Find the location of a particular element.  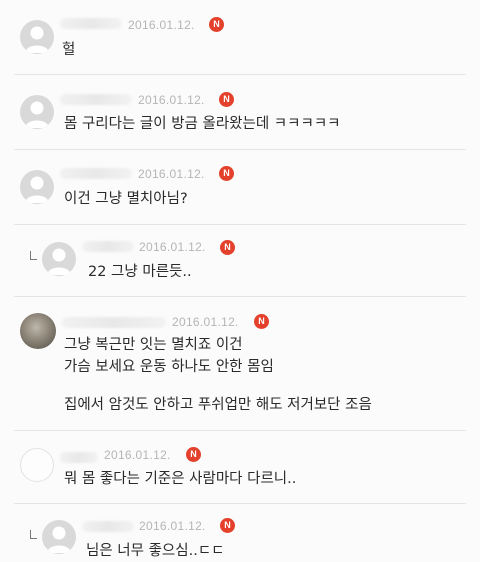

comment-text: 뭐 몸 좋다는 기준은 사람마다 다르니.. is located at coordinates (180, 479).